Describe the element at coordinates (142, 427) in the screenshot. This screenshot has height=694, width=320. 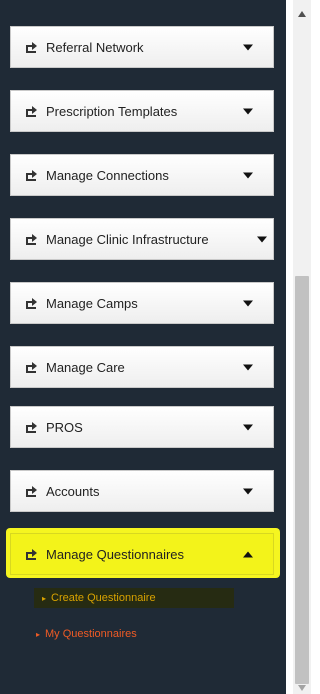
I see `menu-item-pros: PROS` at that location.